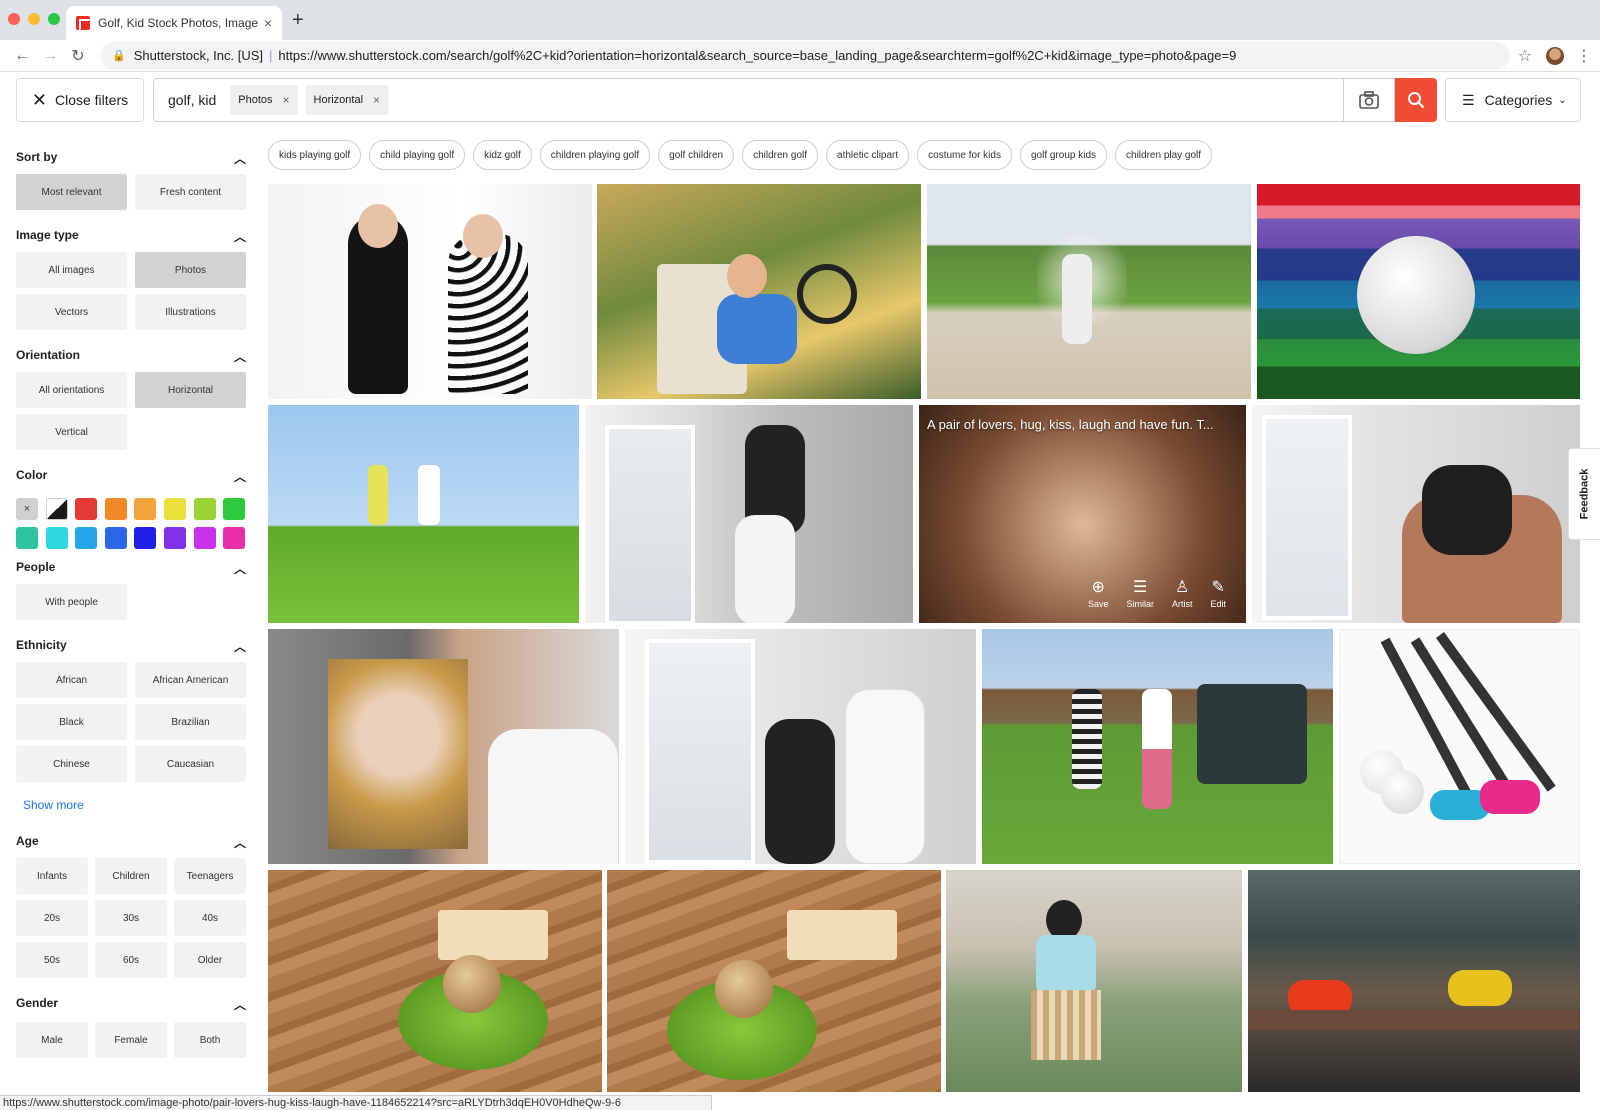 This screenshot has width=1600, height=1110. I want to click on age-children: Children, so click(131, 876).